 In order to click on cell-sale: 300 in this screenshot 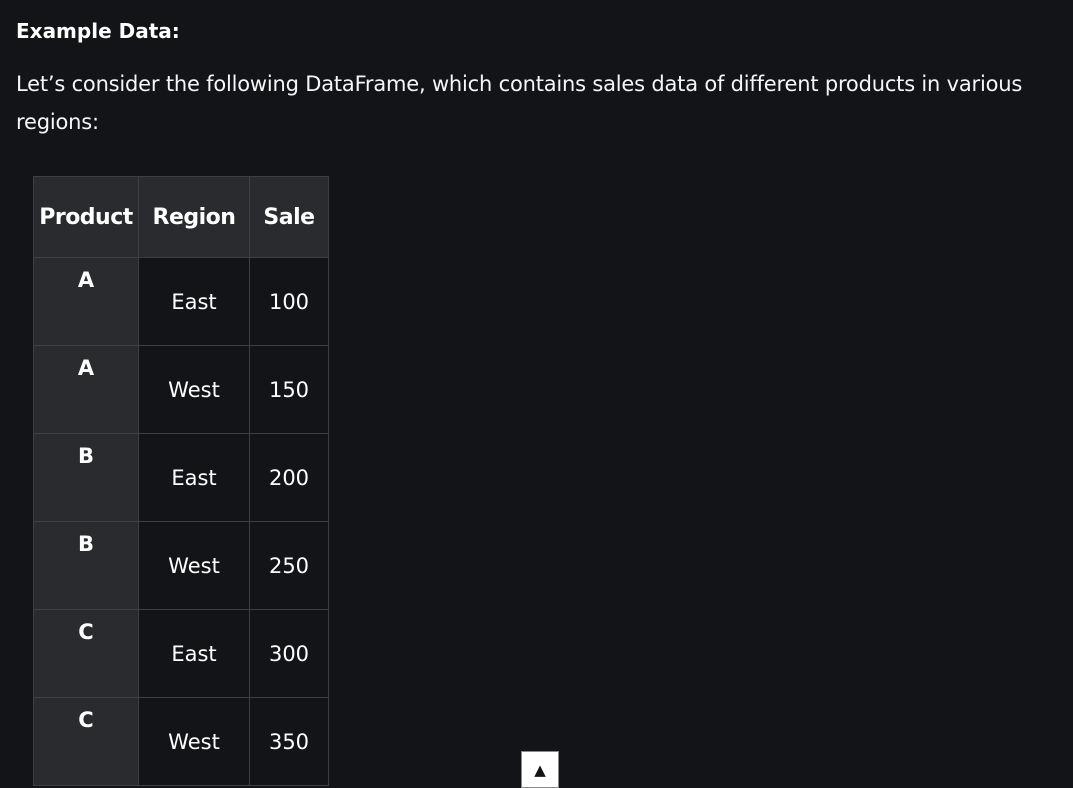, I will do `click(289, 653)`.